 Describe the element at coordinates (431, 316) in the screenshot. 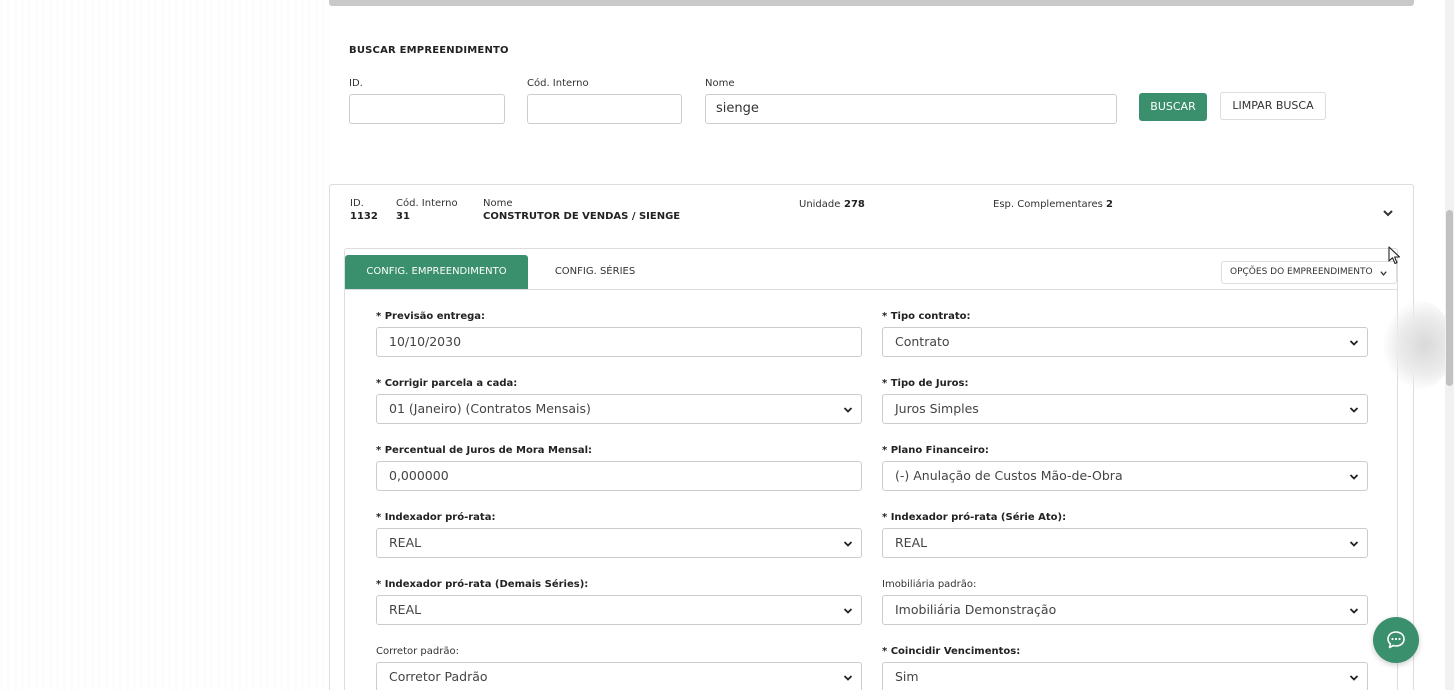

I see `previsao-entrega-label: * Previsão entrega:` at that location.